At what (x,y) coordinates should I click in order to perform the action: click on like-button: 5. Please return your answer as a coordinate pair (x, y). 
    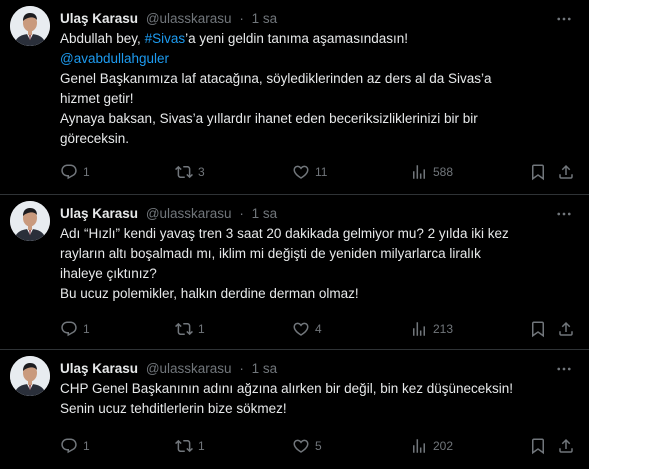
    Looking at the image, I should click on (307, 446).